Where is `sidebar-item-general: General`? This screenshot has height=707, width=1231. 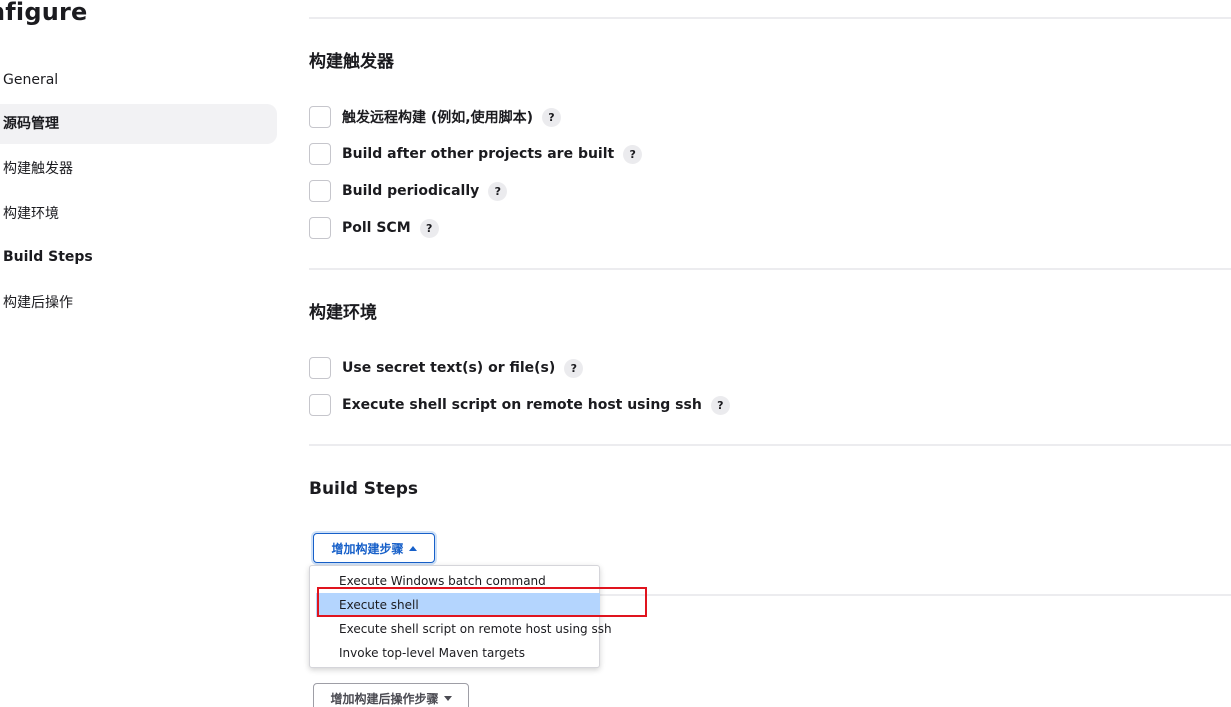 sidebar-item-general: General is located at coordinates (138, 80).